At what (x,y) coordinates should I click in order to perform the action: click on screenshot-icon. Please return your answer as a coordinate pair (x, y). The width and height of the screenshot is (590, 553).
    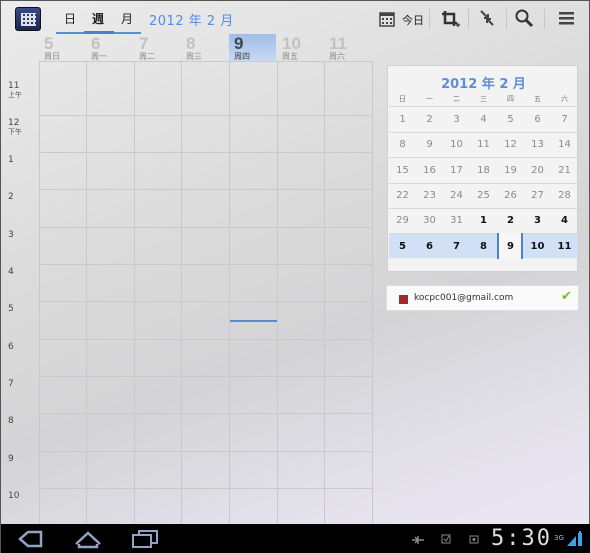
    Looking at the image, I should click on (474, 540).